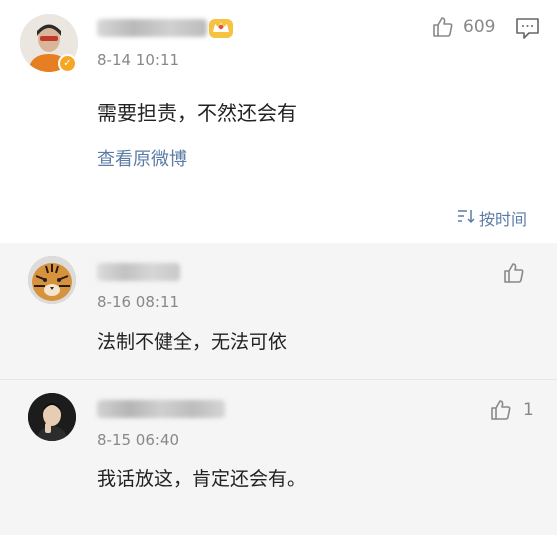 Image resolution: width=557 pixels, height=535 pixels. Describe the element at coordinates (527, 30) in the screenshot. I see `comment-icon` at that location.